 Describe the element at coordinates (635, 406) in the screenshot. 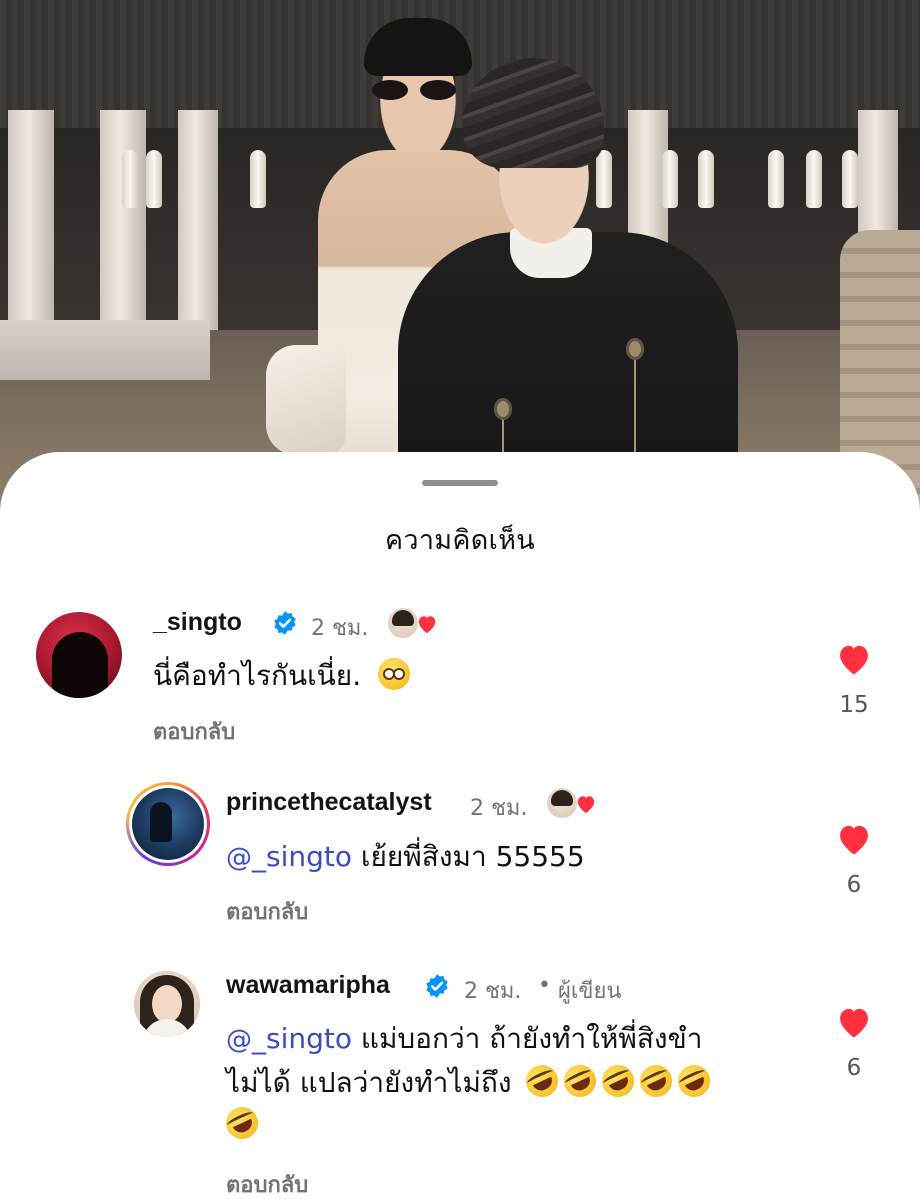

I see `photo-chain` at that location.